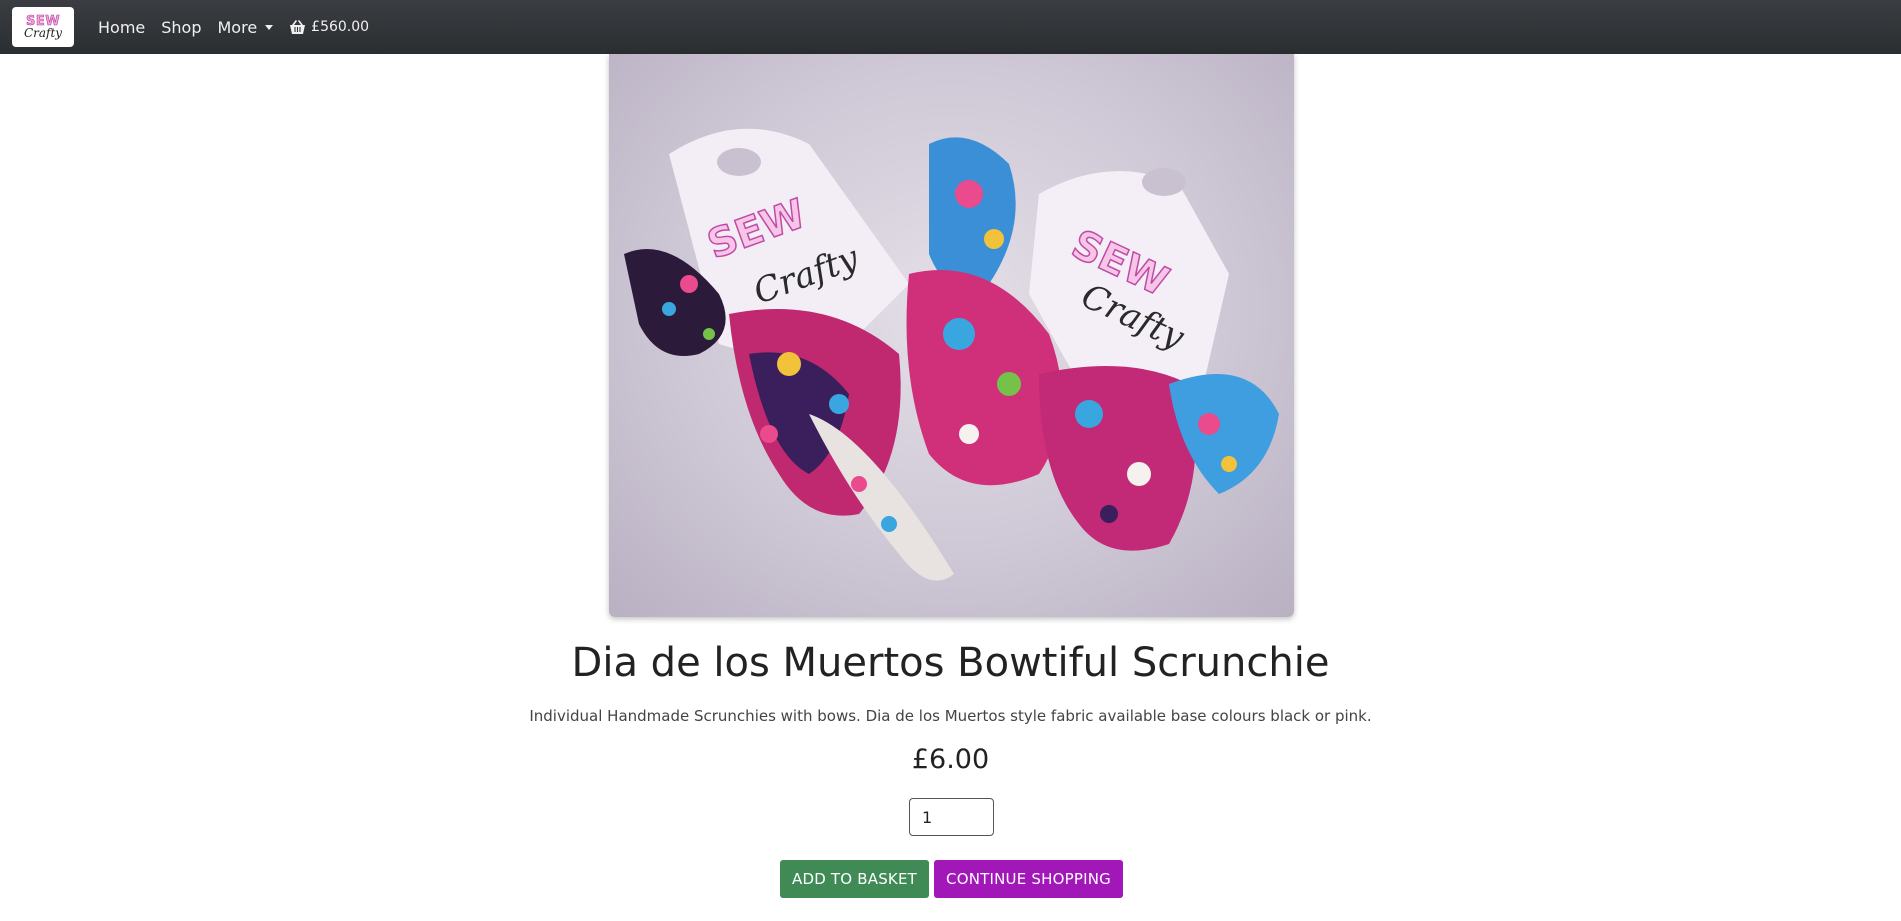 The width and height of the screenshot is (1901, 921). What do you see at coordinates (269, 27) in the screenshot?
I see `caret-down-icon` at bounding box center [269, 27].